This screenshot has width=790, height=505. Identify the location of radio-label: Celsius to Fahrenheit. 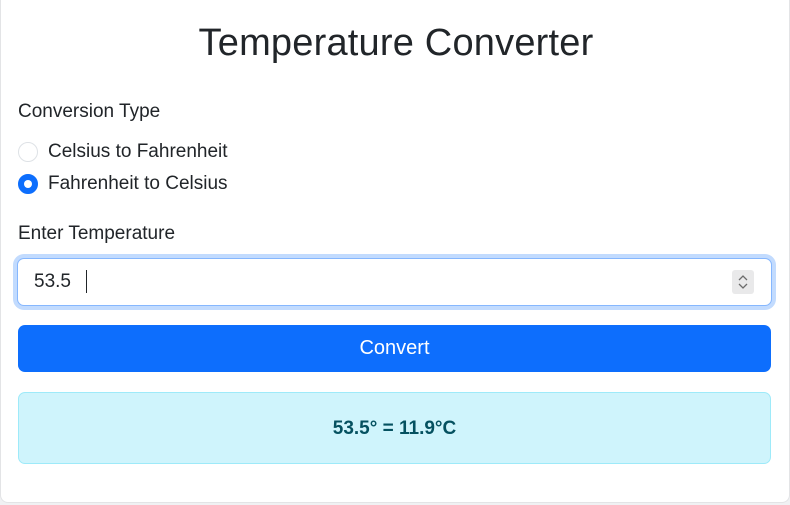
(138, 151).